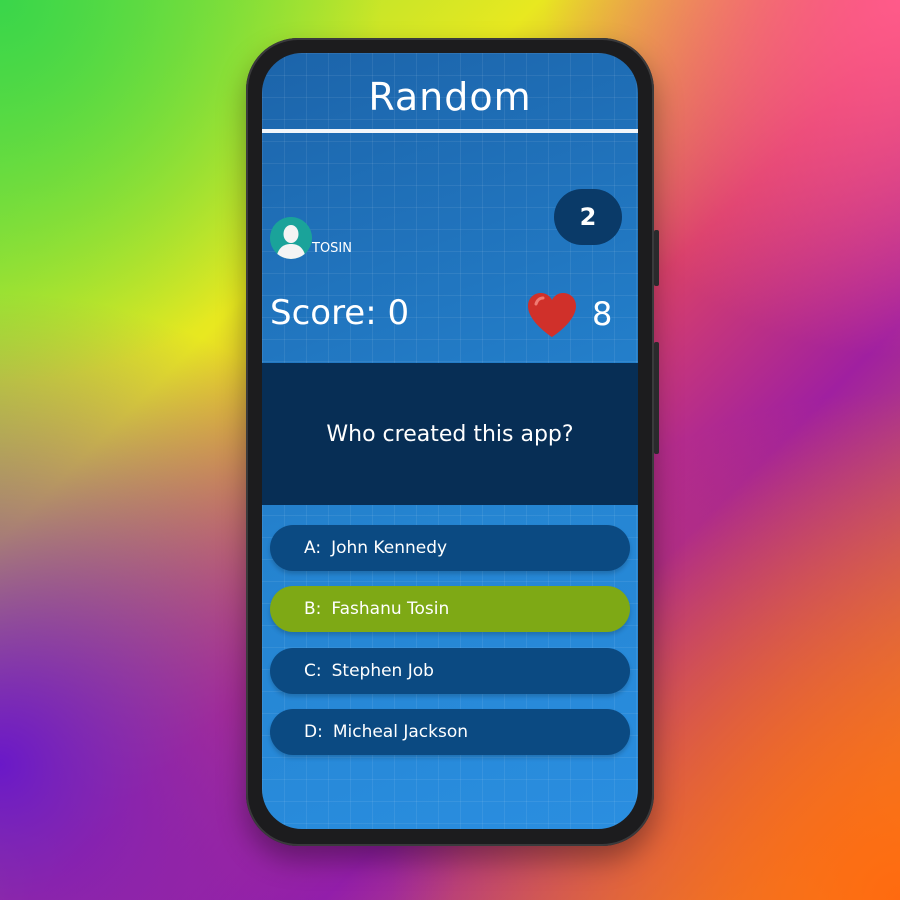  Describe the element at coordinates (450, 548) in the screenshot. I see `answer-option-a: A: John Kennedy` at that location.